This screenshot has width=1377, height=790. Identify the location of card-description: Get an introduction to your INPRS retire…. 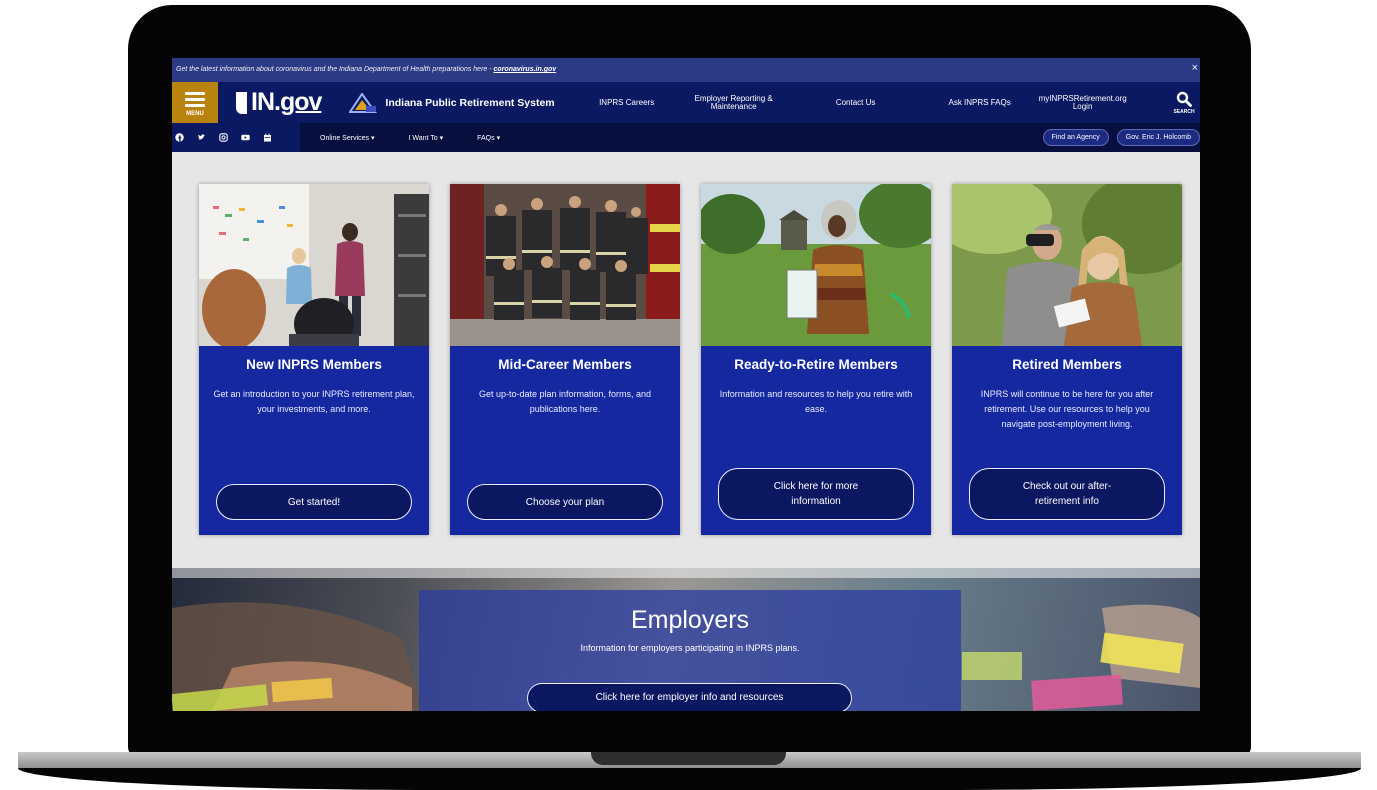
(314, 401).